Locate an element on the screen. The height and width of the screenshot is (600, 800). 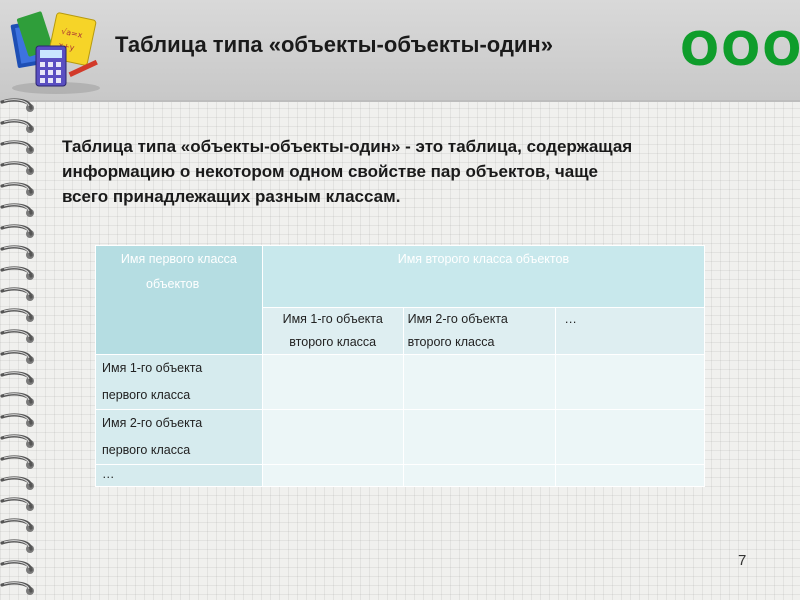
paragraph-line: всего принадлежащих разным классам. is located at coordinates (231, 196).